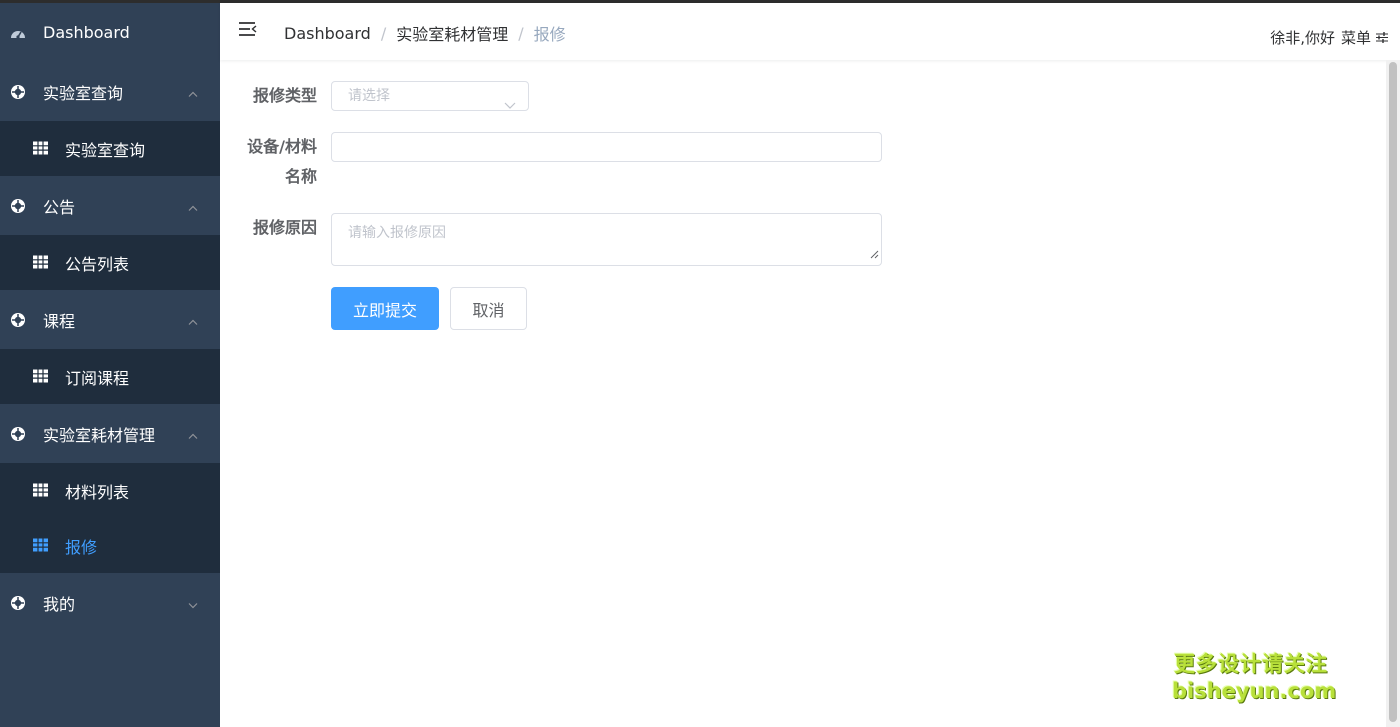  What do you see at coordinates (110, 602) in the screenshot?
I see `sidebar-group-mine: 我的` at bounding box center [110, 602].